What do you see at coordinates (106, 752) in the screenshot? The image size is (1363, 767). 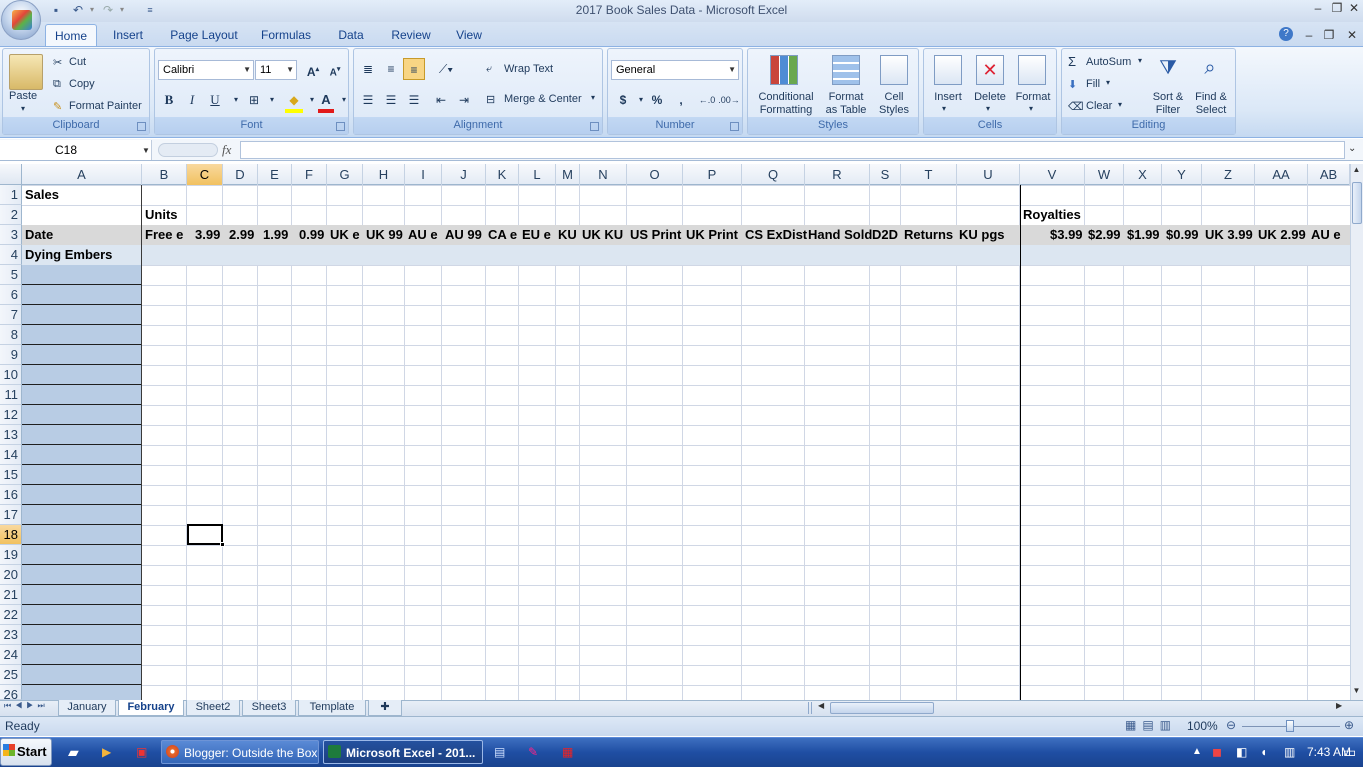 I see `media-player-icon: ▶` at bounding box center [106, 752].